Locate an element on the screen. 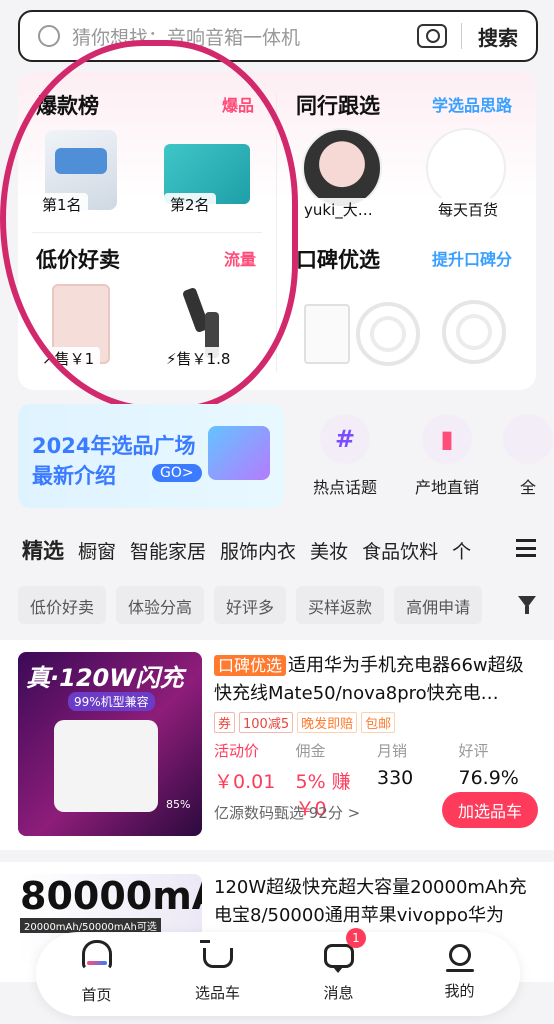 The image size is (554, 1024). cheap-product-1: ↗售￥1 is located at coordinates (81, 325).